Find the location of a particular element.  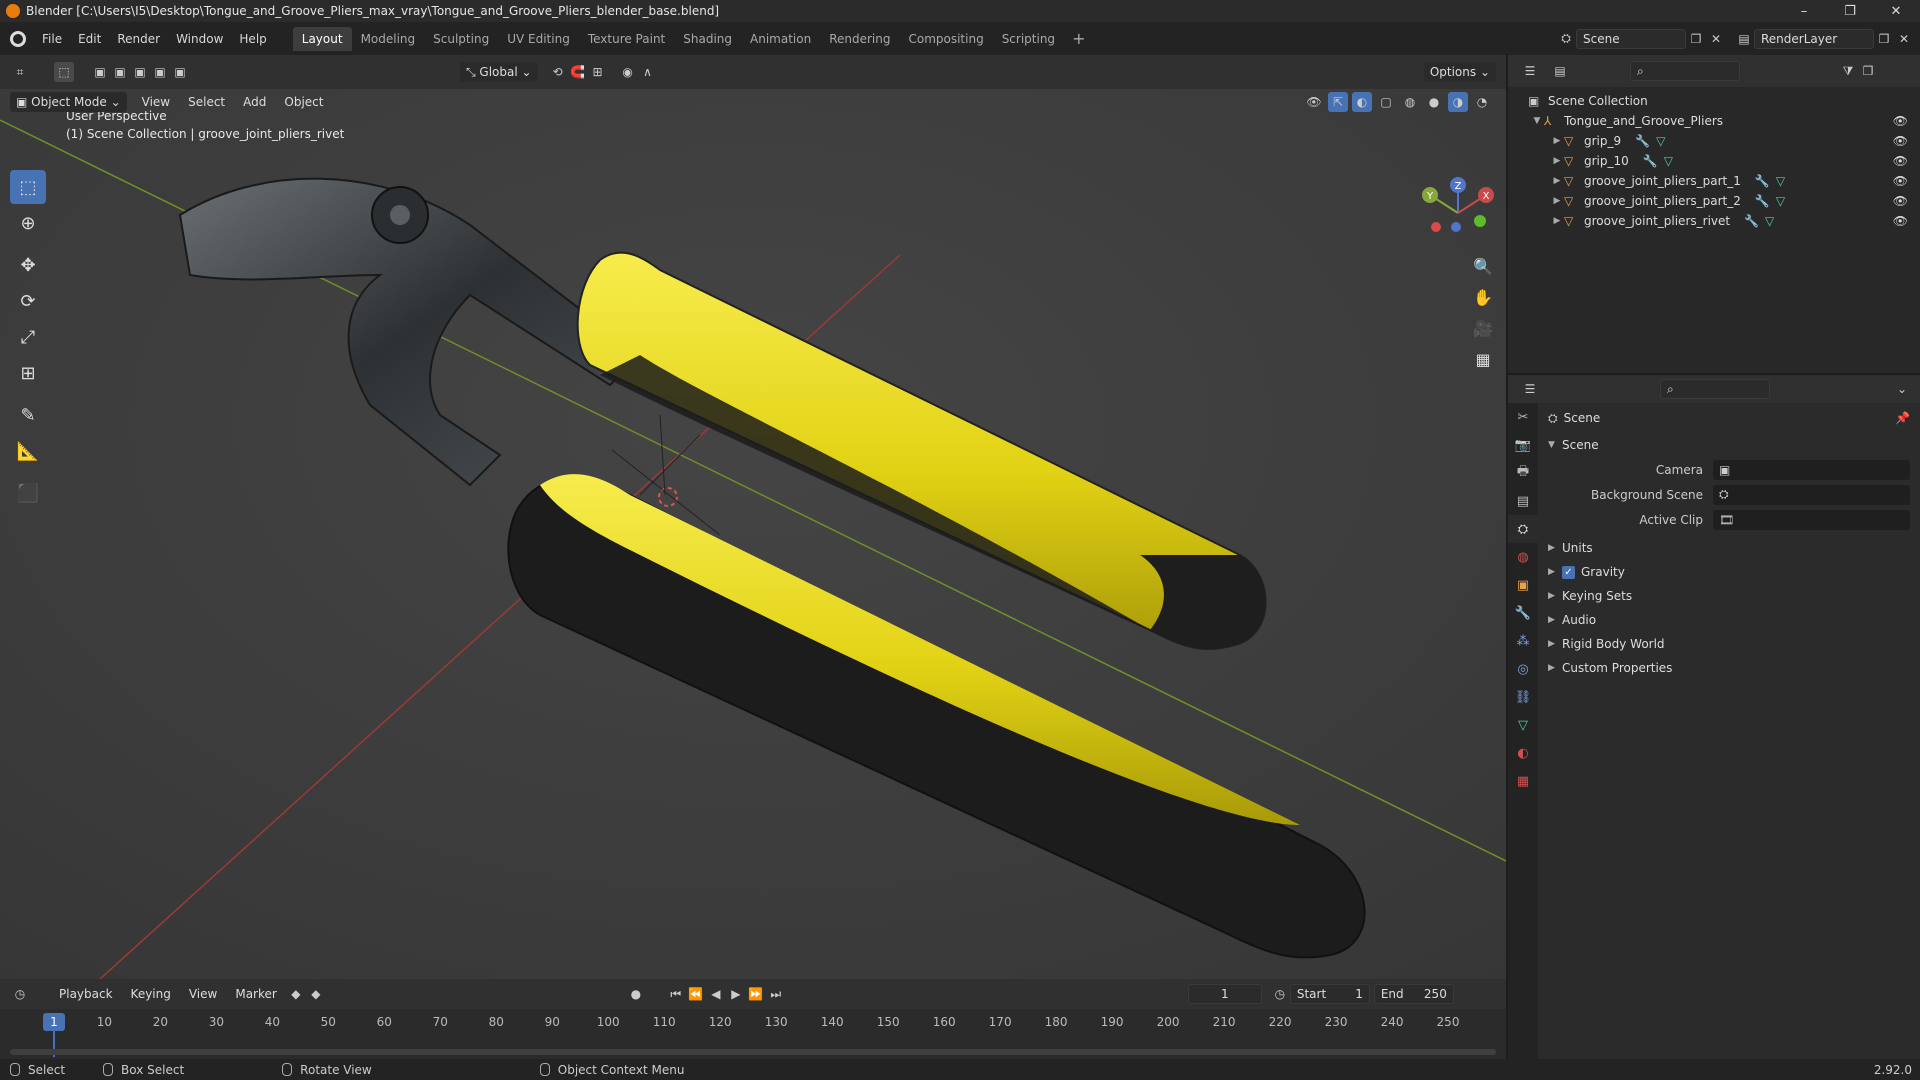

transform-orientation-dropdown: ⤡ Global ⌄ is located at coordinates (499, 72).